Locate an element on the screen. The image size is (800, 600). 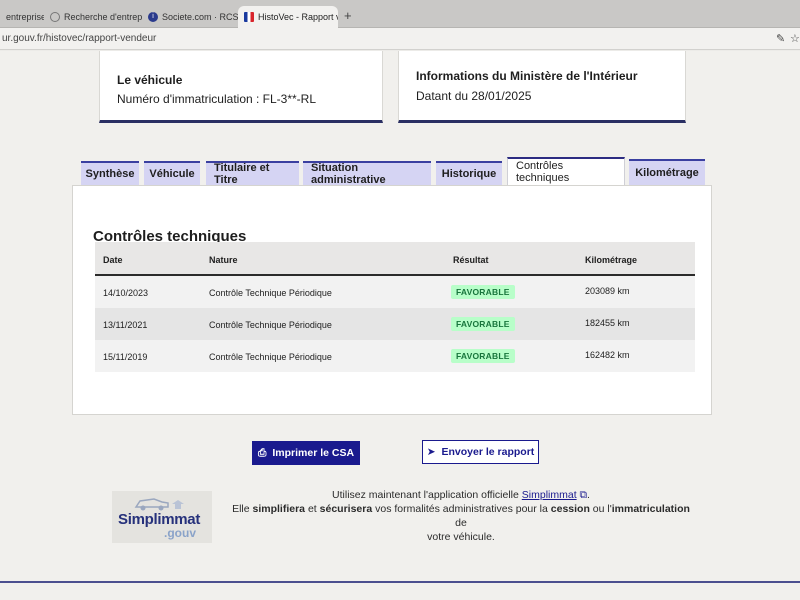
tab-vehicule: Véhicule is located at coordinates (172, 173).